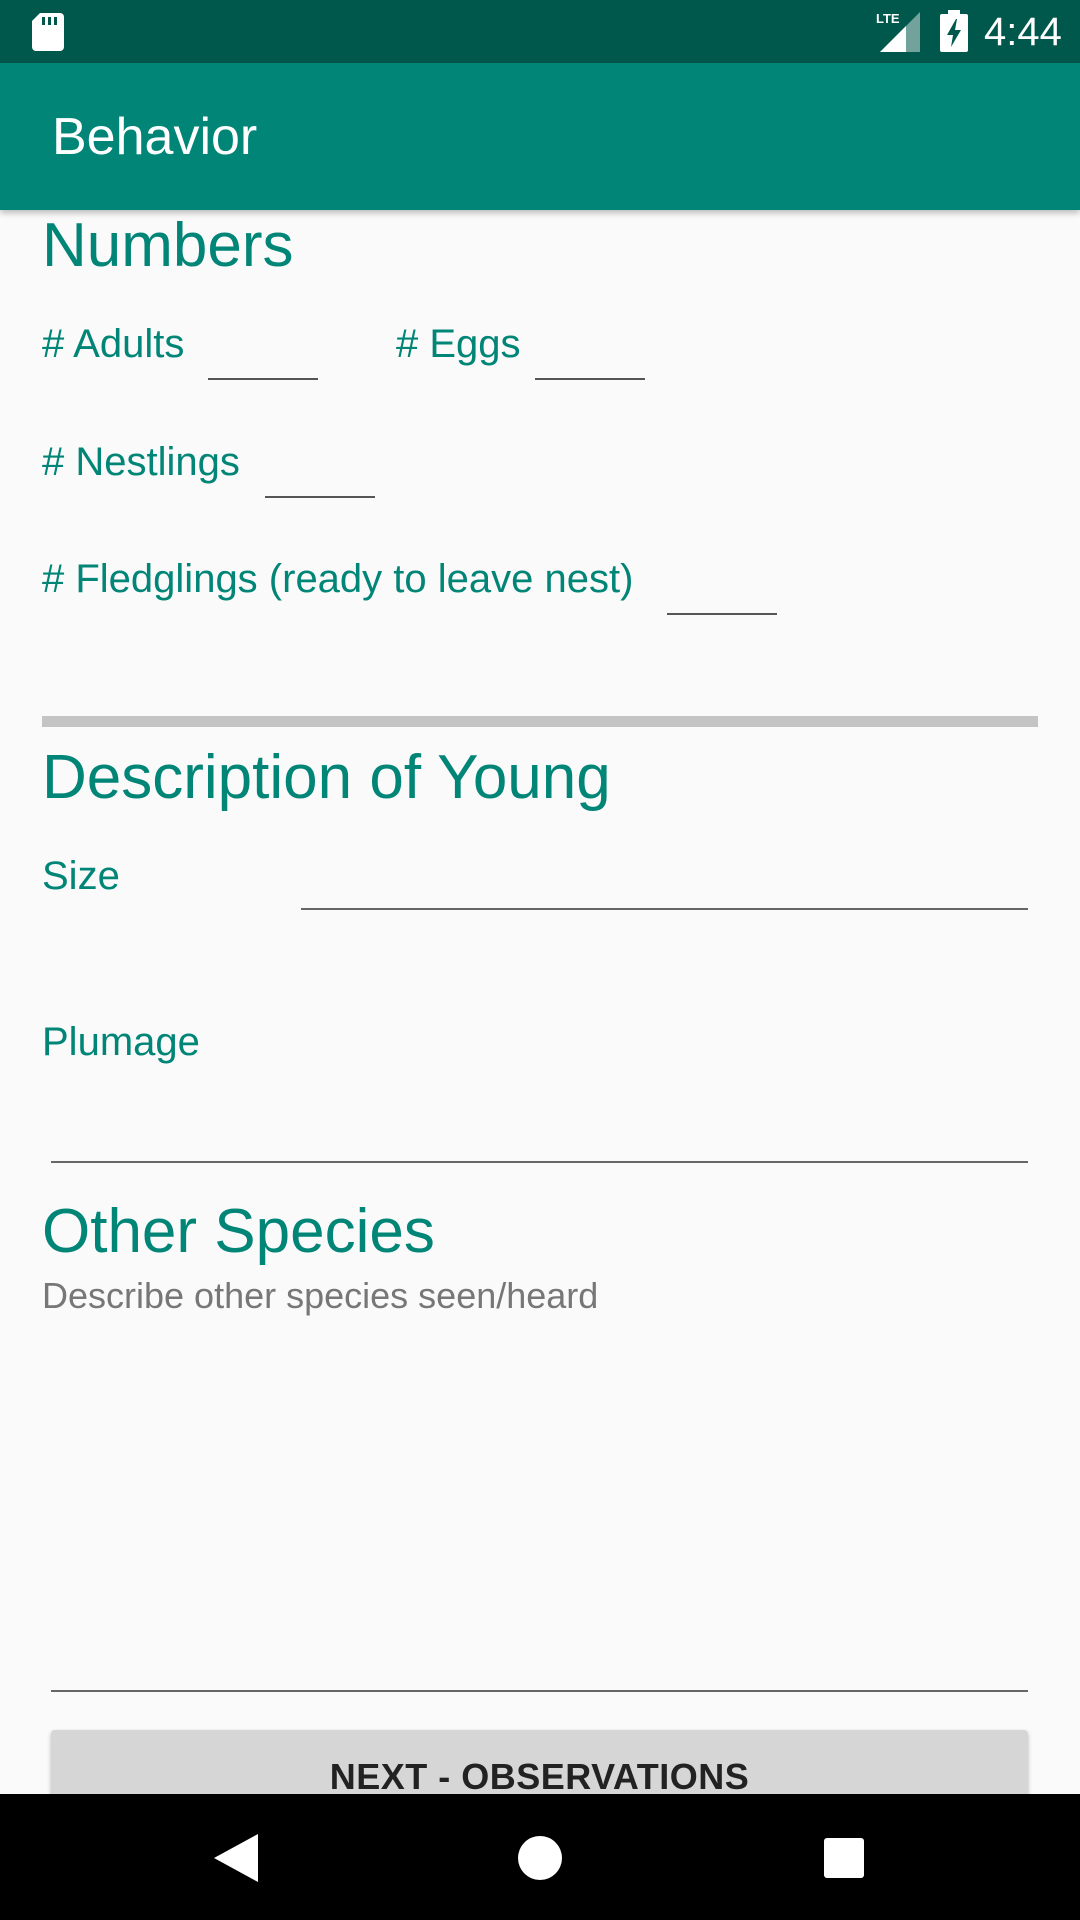 The image size is (1080, 1920). I want to click on adults-input, so click(263, 359).